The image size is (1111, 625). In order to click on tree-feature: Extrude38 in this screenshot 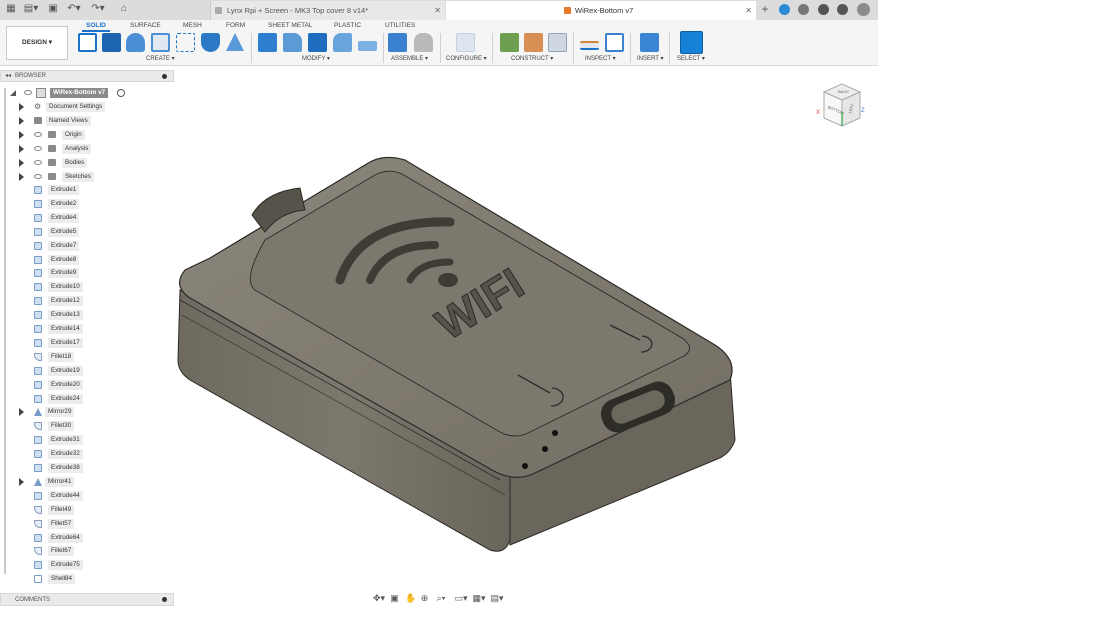, I will do `click(87, 468)`.